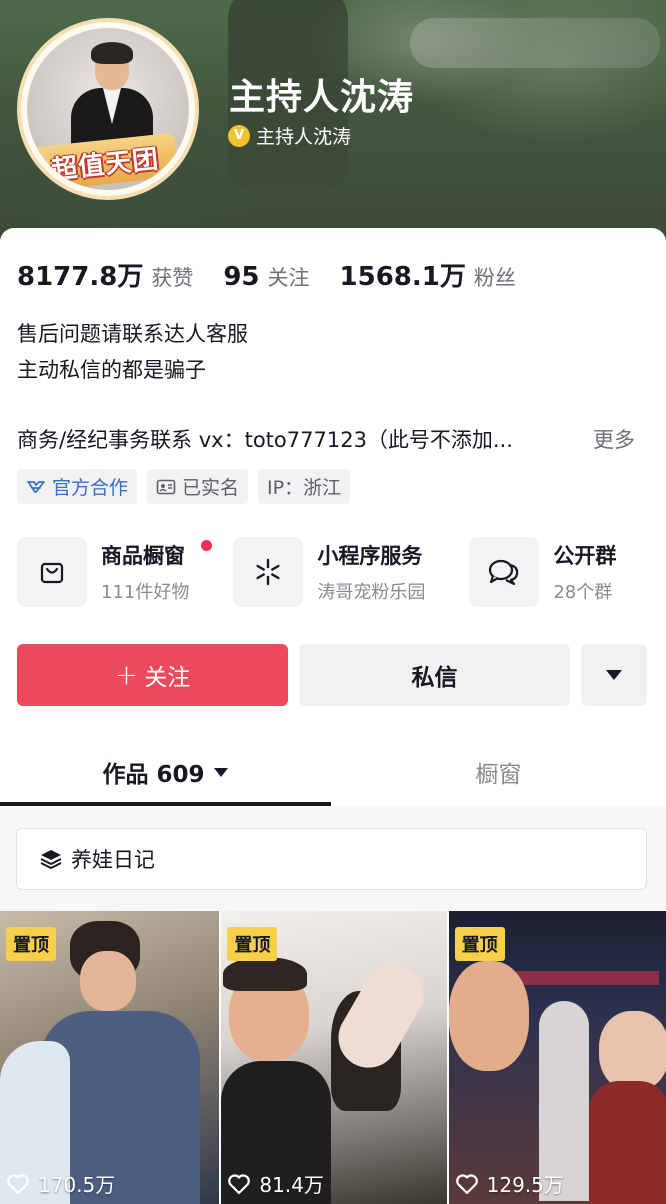  I want to click on chat-bubbles-icon, so click(504, 572).